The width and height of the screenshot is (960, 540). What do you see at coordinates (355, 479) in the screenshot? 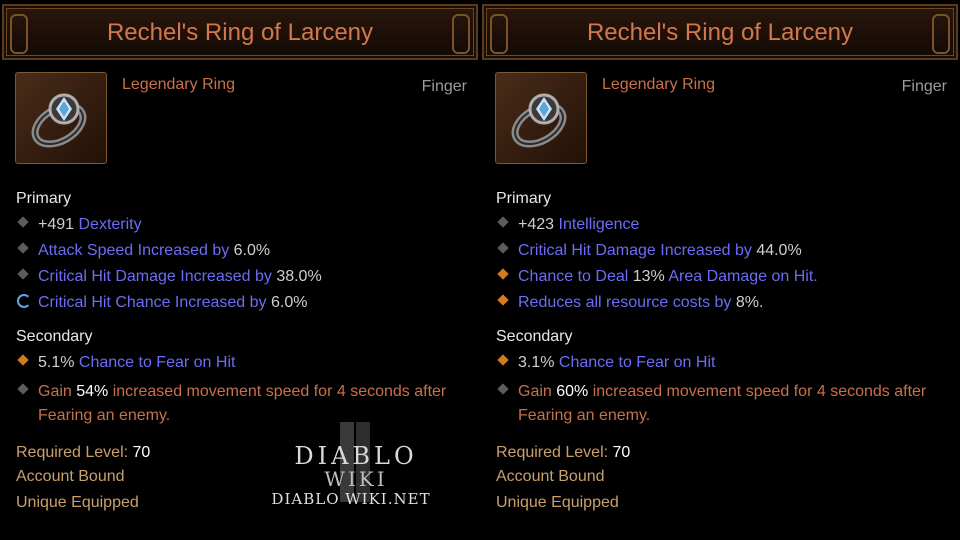
I see `logo-line-2: WIKI` at bounding box center [355, 479].